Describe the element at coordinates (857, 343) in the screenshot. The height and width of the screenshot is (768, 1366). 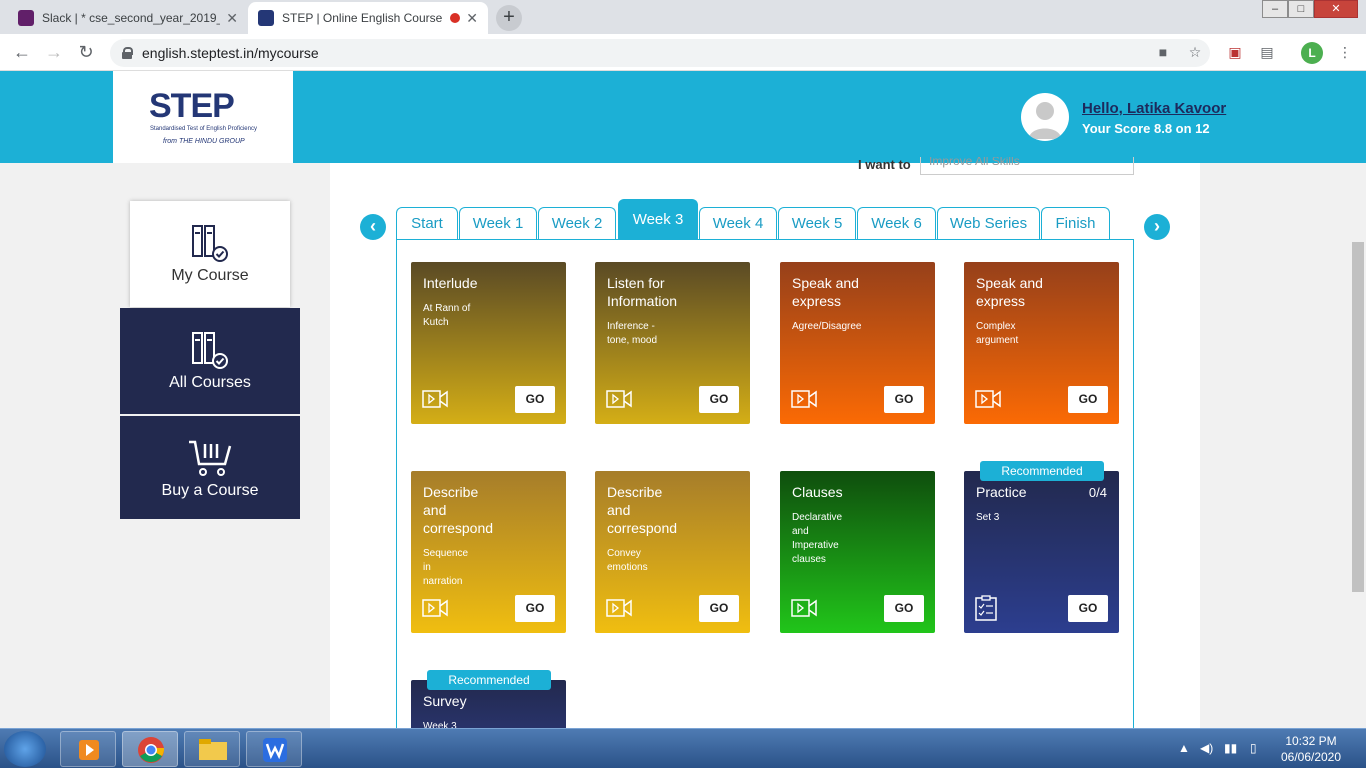
I see `course-card: Speak and express Agree/Disagree GO` at that location.